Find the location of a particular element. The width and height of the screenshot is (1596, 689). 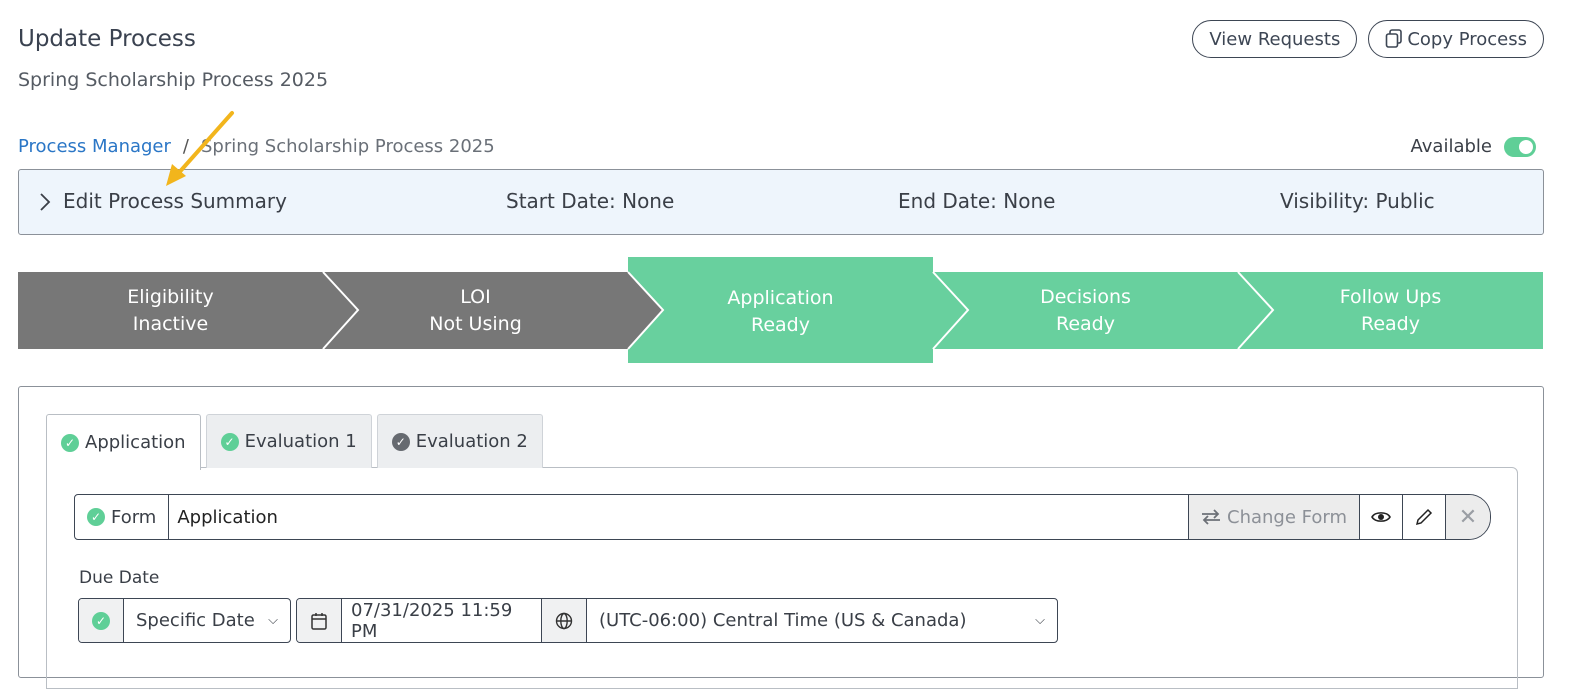

tab-label: Evaluation 1 is located at coordinates (300, 441).